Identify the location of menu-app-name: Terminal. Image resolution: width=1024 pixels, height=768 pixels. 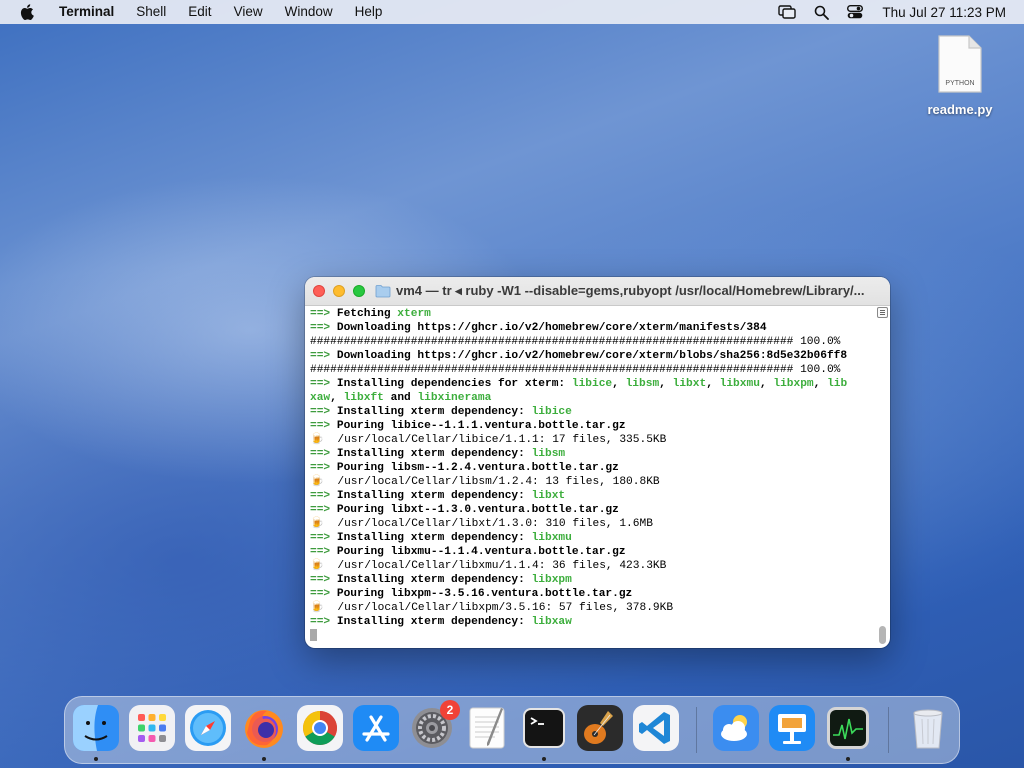
(88, 12).